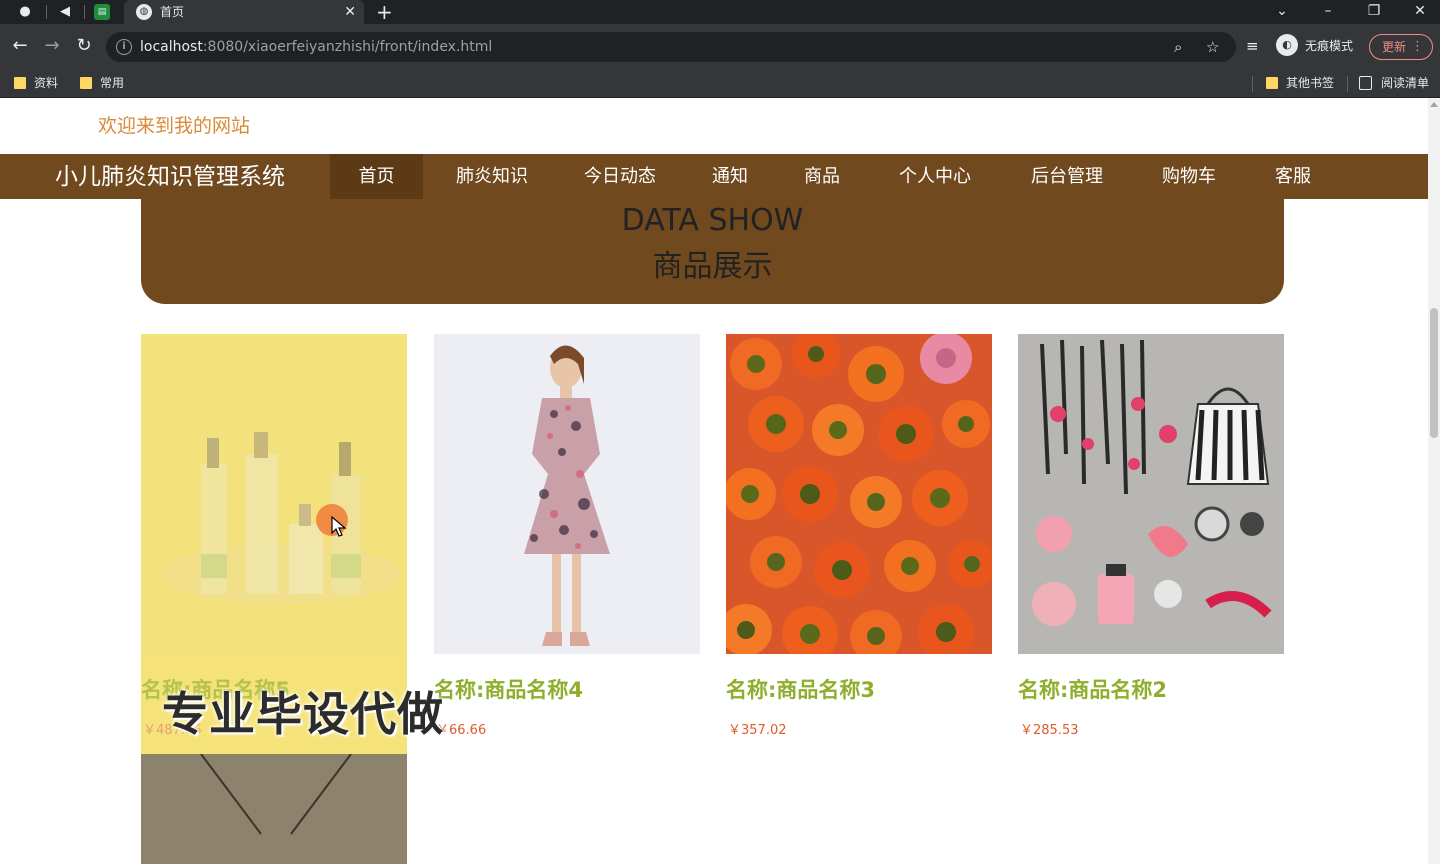  What do you see at coordinates (1374, 11) in the screenshot?
I see `restore-icon: ❐` at bounding box center [1374, 11].